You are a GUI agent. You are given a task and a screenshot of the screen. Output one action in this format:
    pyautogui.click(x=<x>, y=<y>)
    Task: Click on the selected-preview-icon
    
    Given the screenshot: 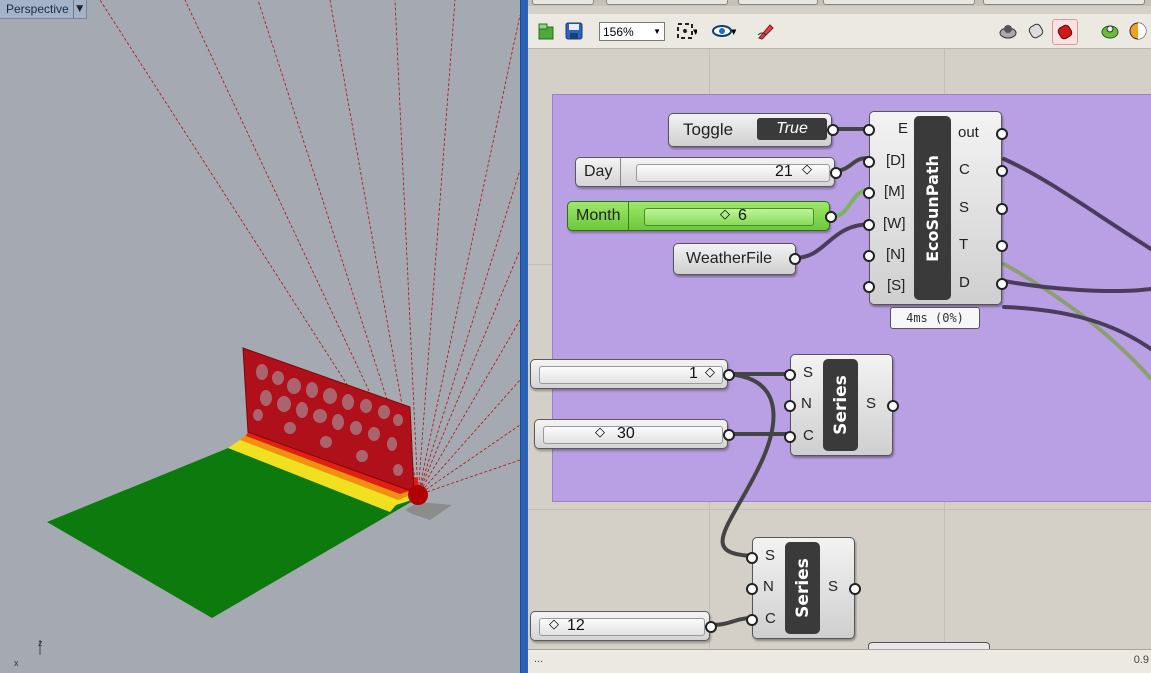 What is the action you would take?
    pyautogui.click(x=1065, y=32)
    